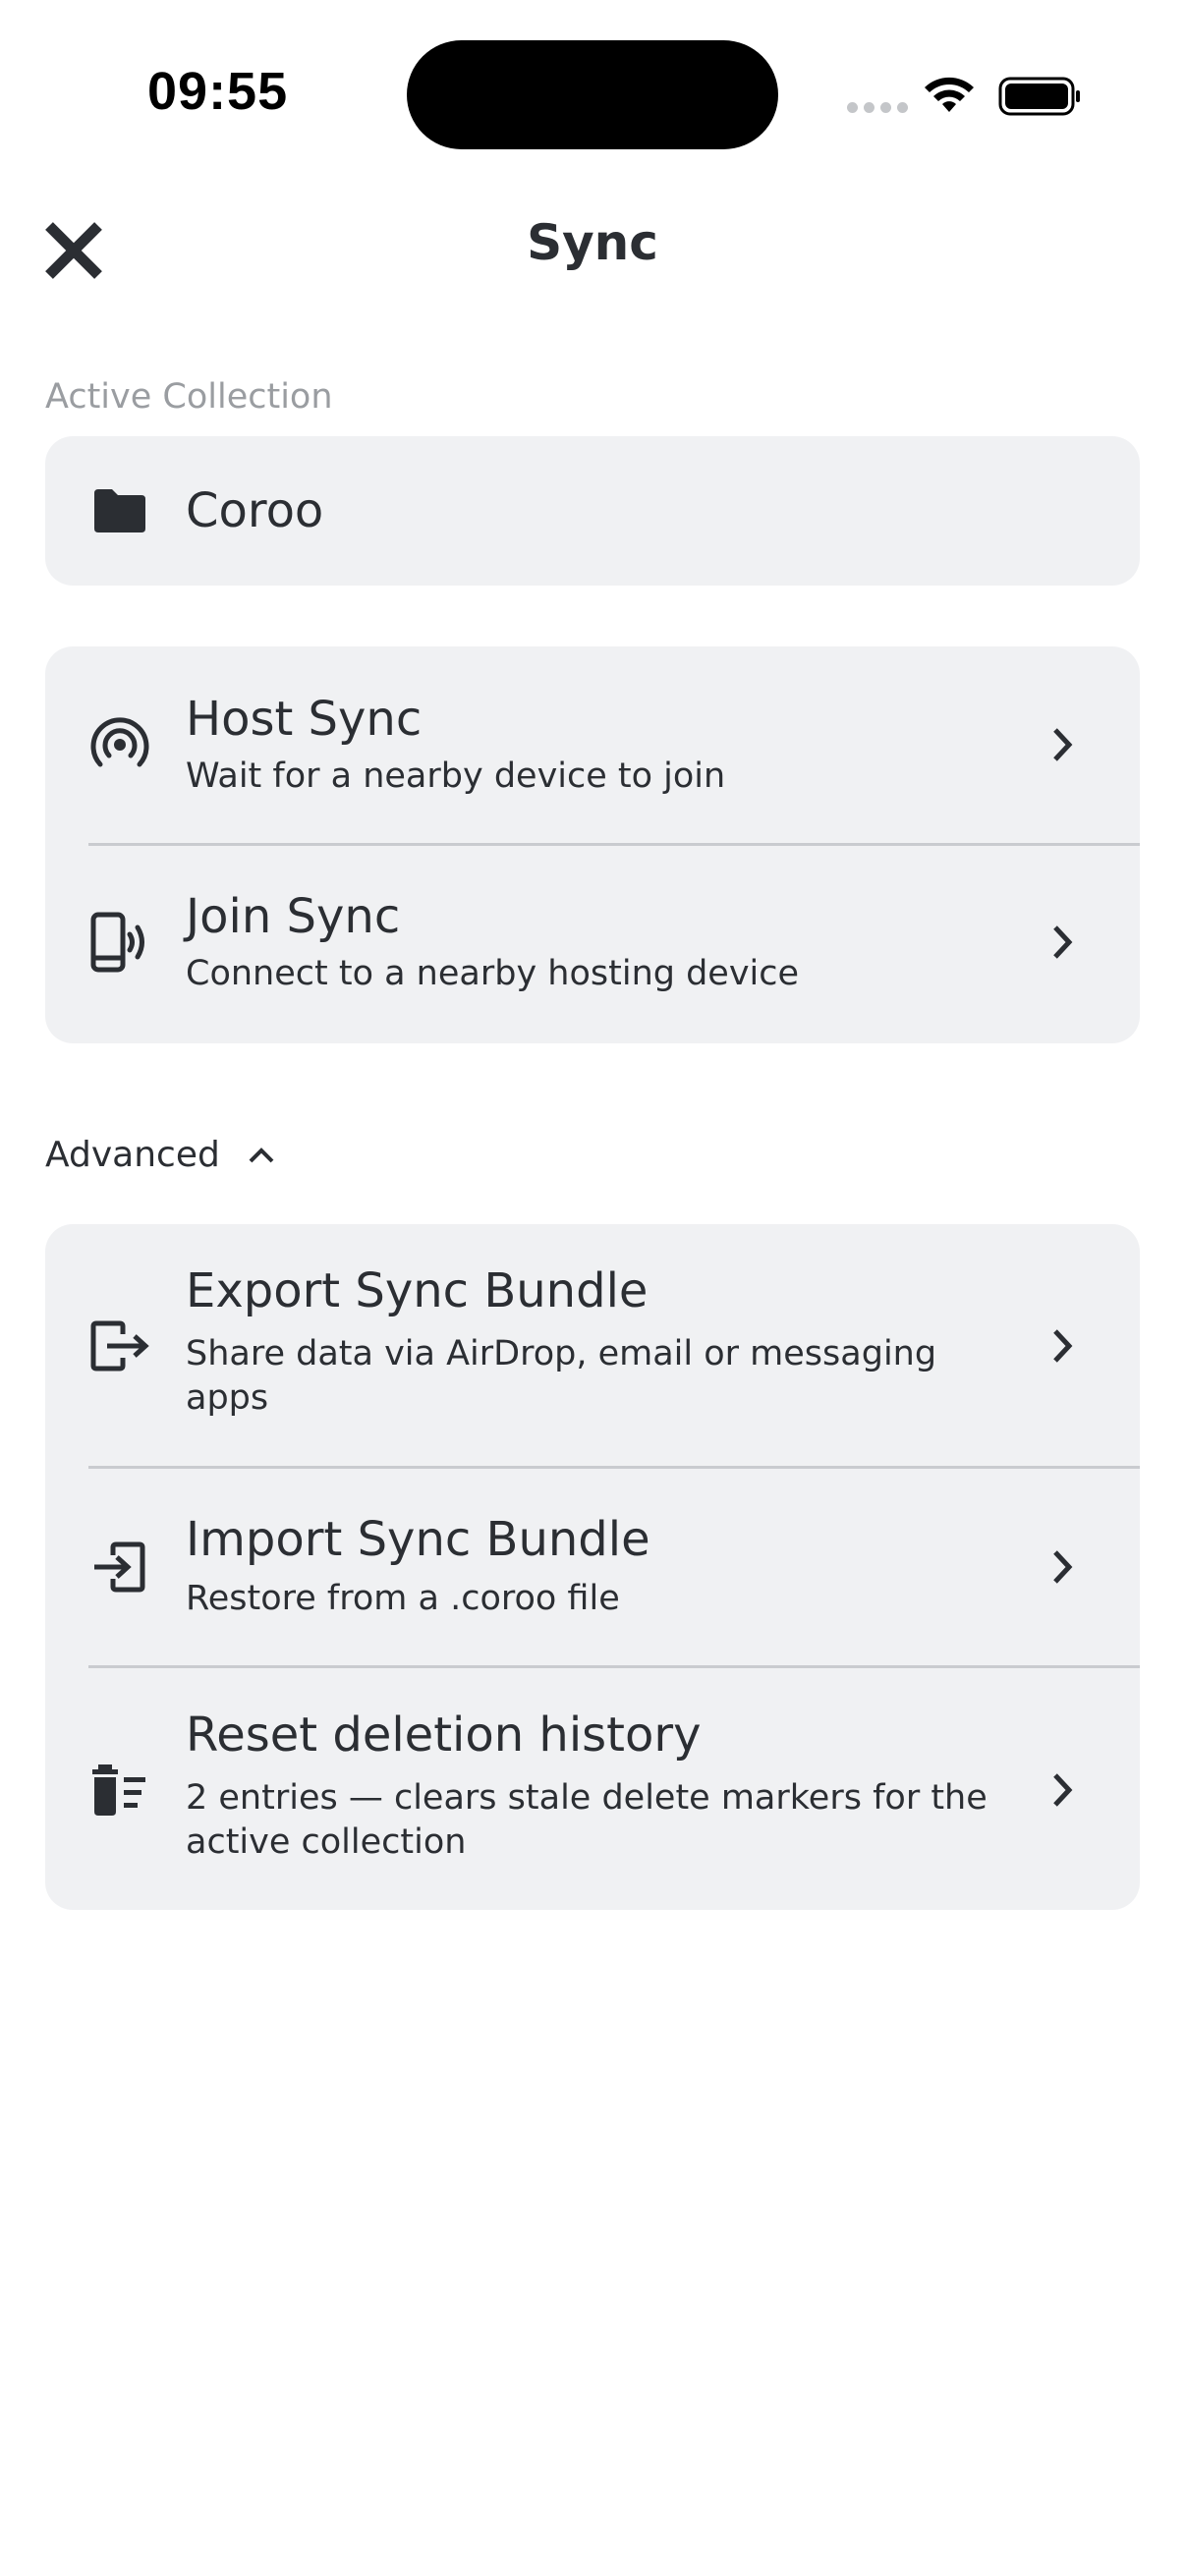  Describe the element at coordinates (493, 973) in the screenshot. I see `join-sync-subtitle: Connect to a nearby hosting device` at that location.